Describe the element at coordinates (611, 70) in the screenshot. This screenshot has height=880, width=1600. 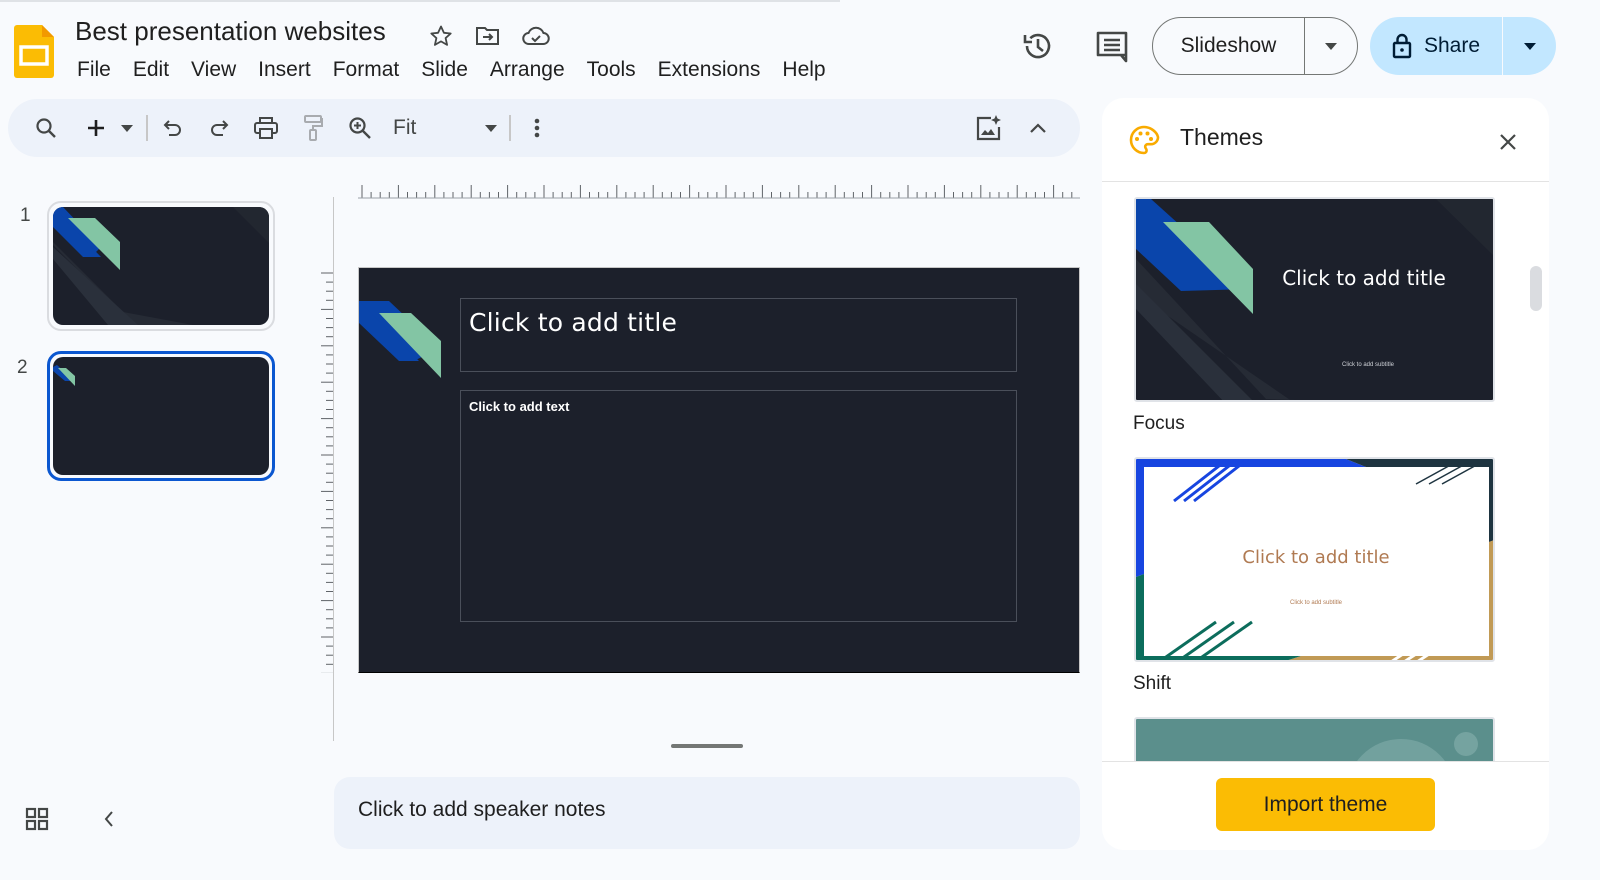
I see `menu-tools: Tools` at that location.